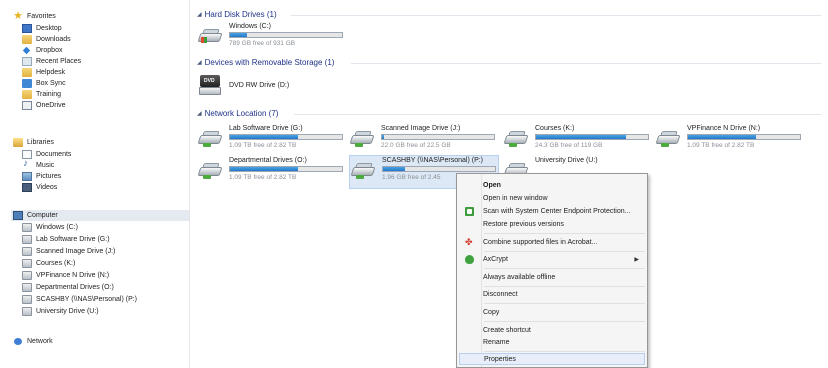 The image size is (828, 368). What do you see at coordinates (495, 259) in the screenshot?
I see `menu-item-label: AxCrypt` at bounding box center [495, 259].